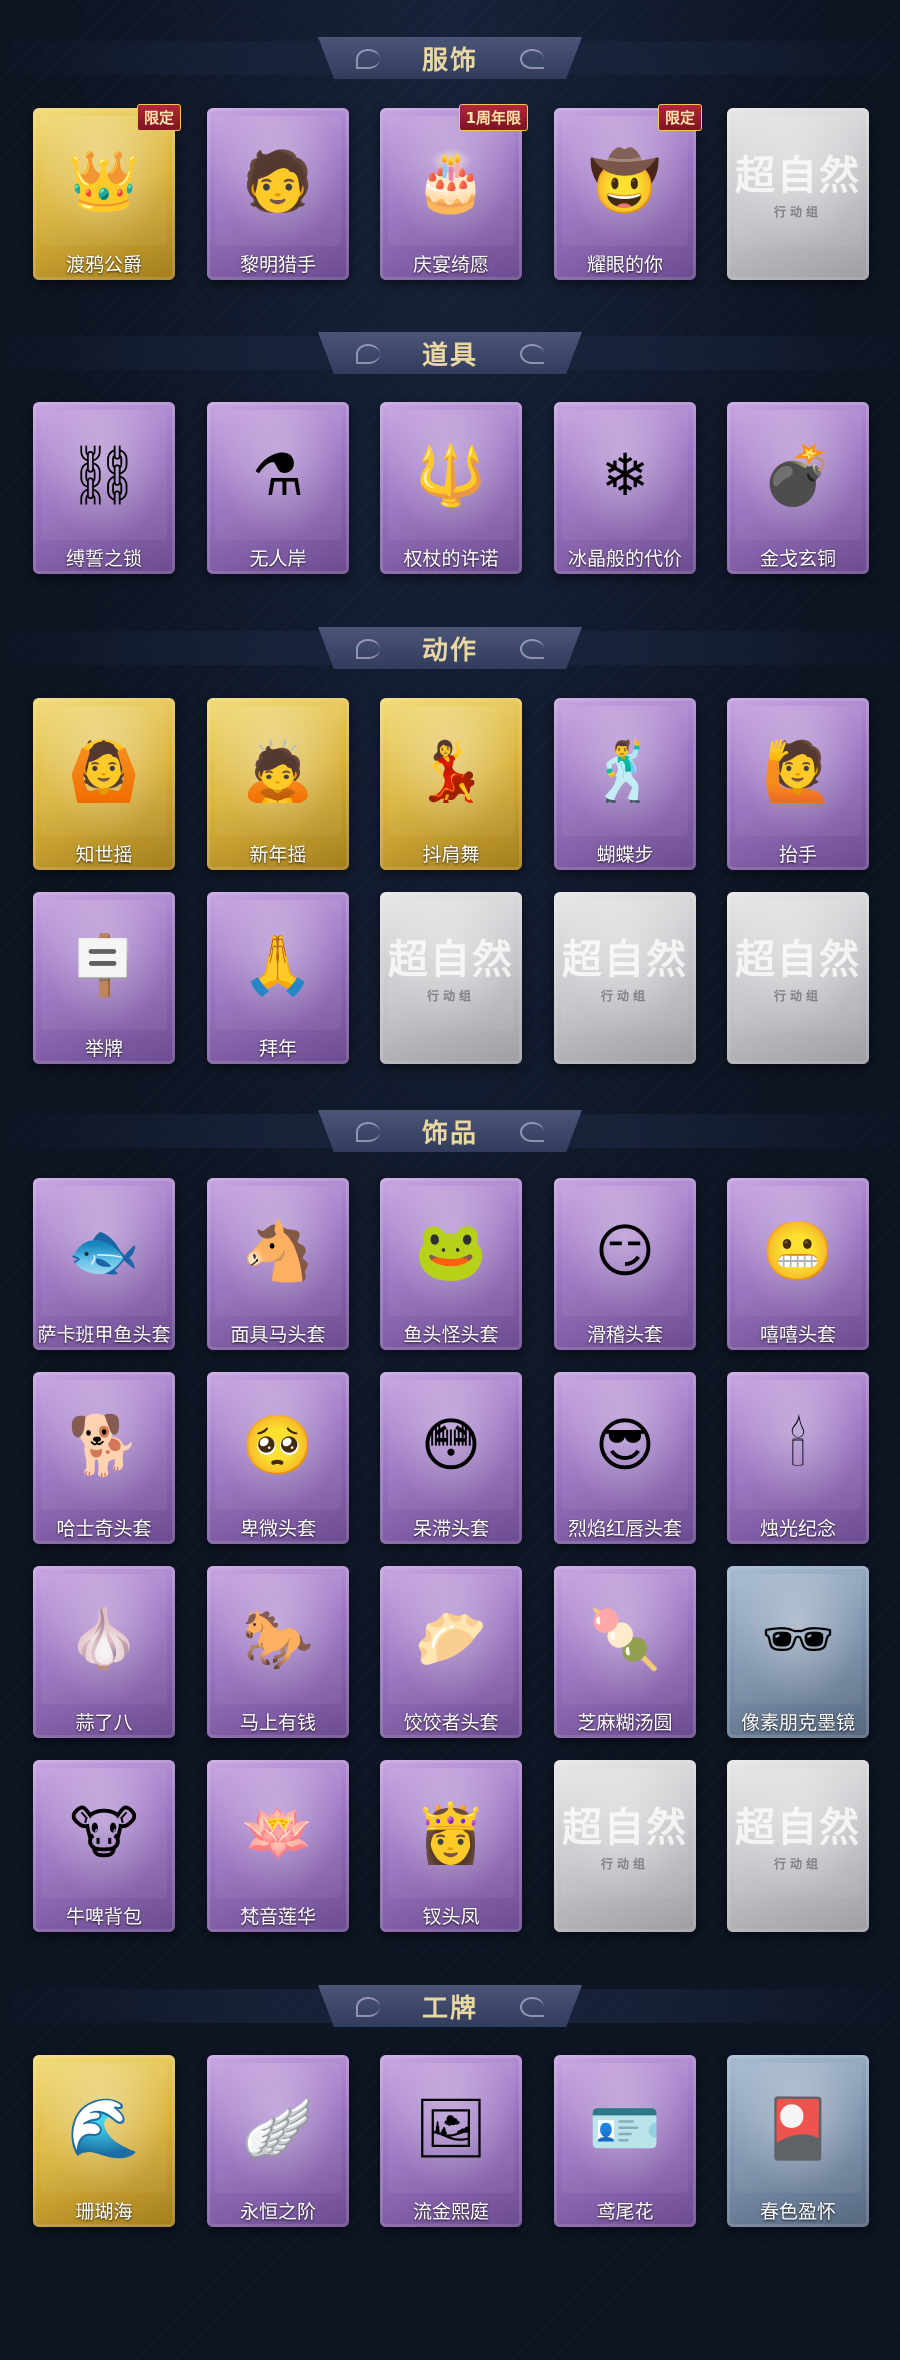 The image size is (900, 2360). Describe the element at coordinates (798, 1251) in the screenshot. I see `item-image: 😬` at that location.